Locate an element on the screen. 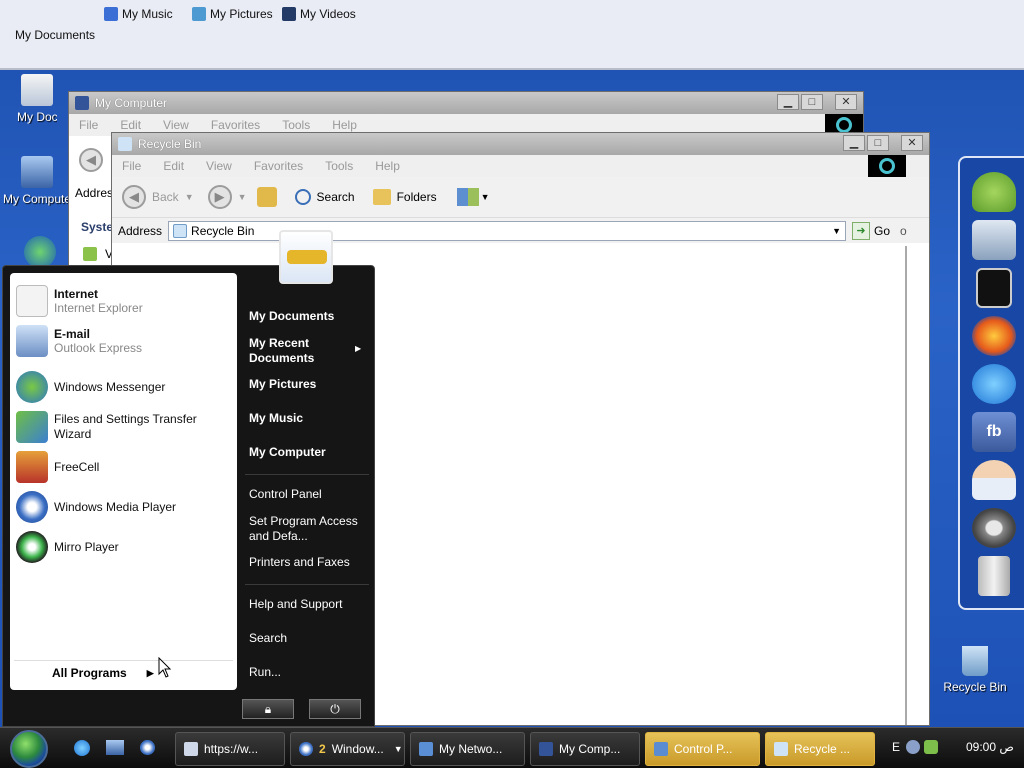  desktop-icon-my-documents: My Documents is located at coordinates (37, 99).